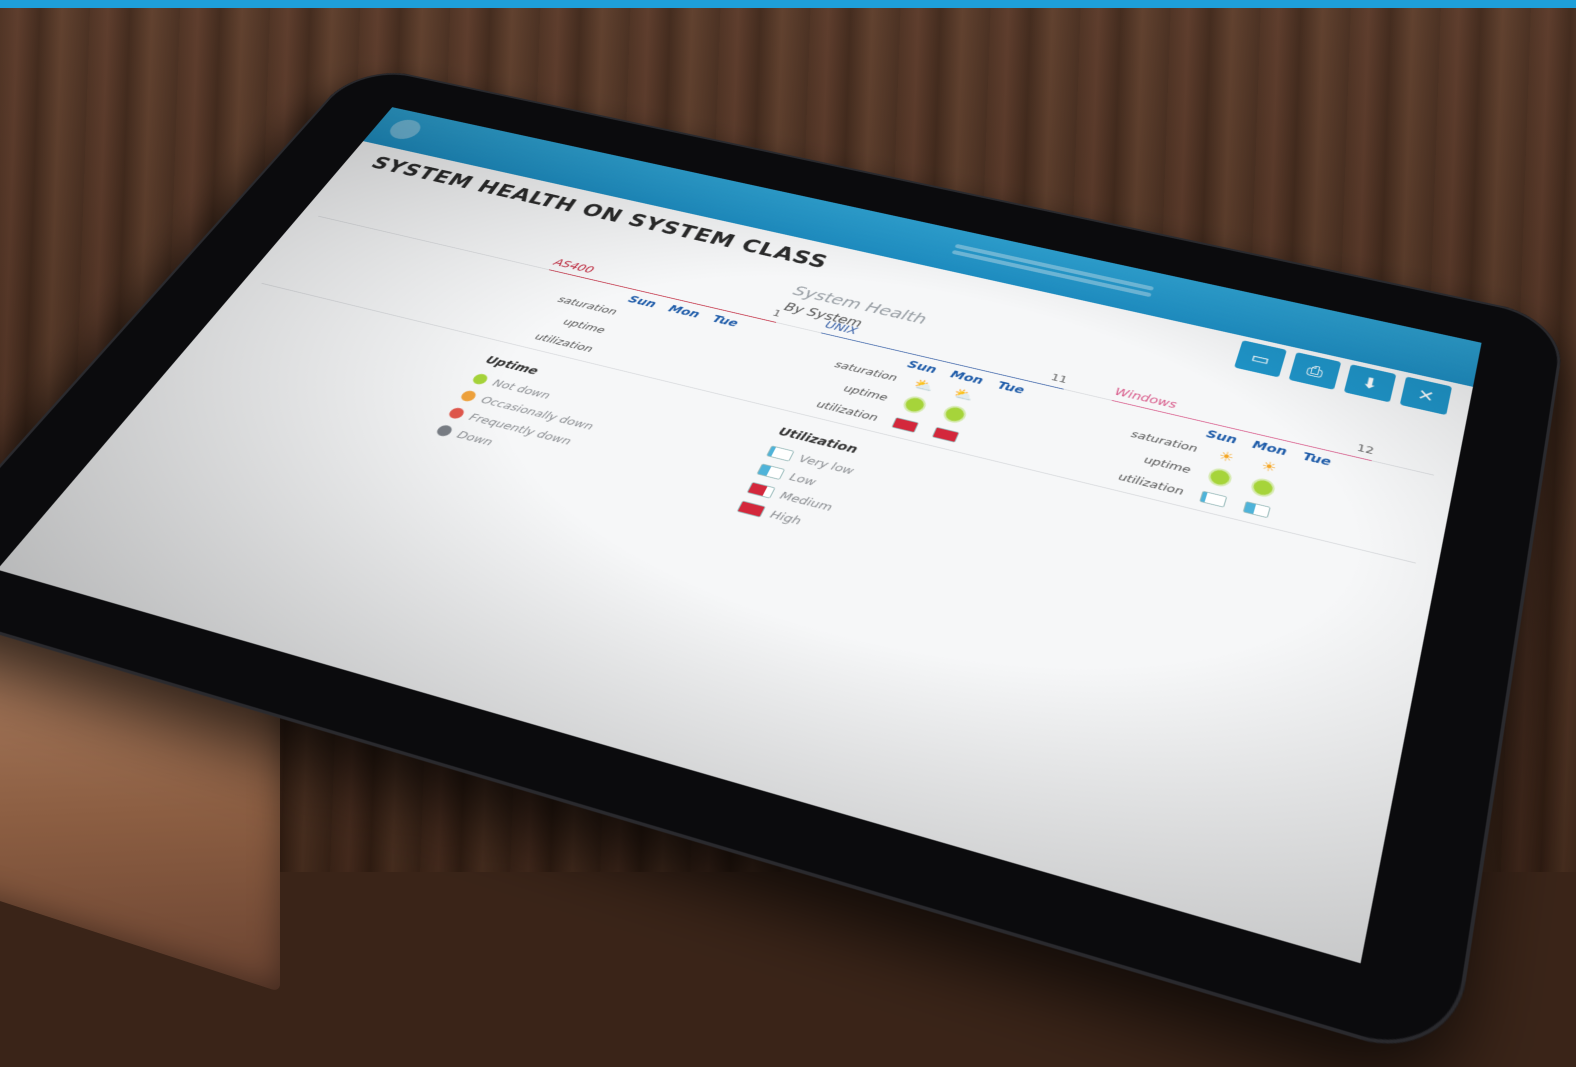  What do you see at coordinates (574, 266) in the screenshot?
I see `panel-title: AS400` at bounding box center [574, 266].